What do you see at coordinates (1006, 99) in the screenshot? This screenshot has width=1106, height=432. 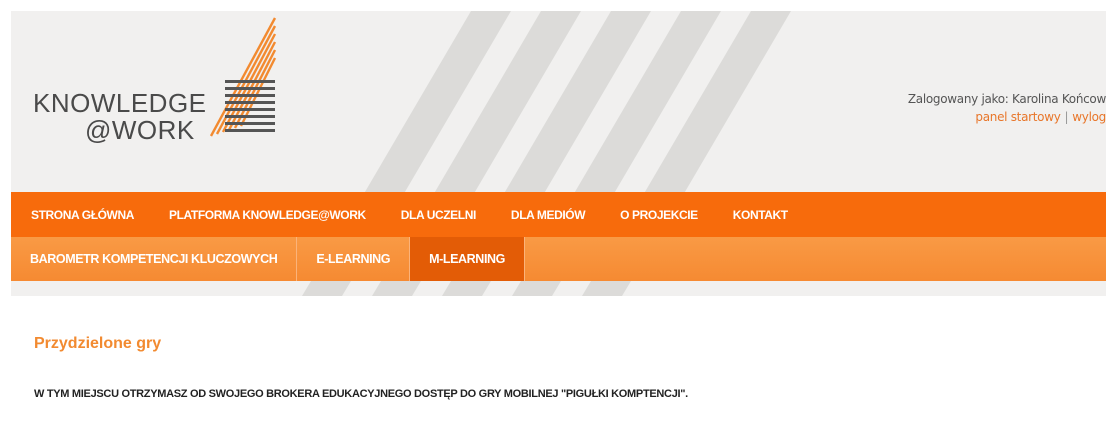 I see `logged-in-label: Zalogowany jako: Karolina Końcow` at bounding box center [1006, 99].